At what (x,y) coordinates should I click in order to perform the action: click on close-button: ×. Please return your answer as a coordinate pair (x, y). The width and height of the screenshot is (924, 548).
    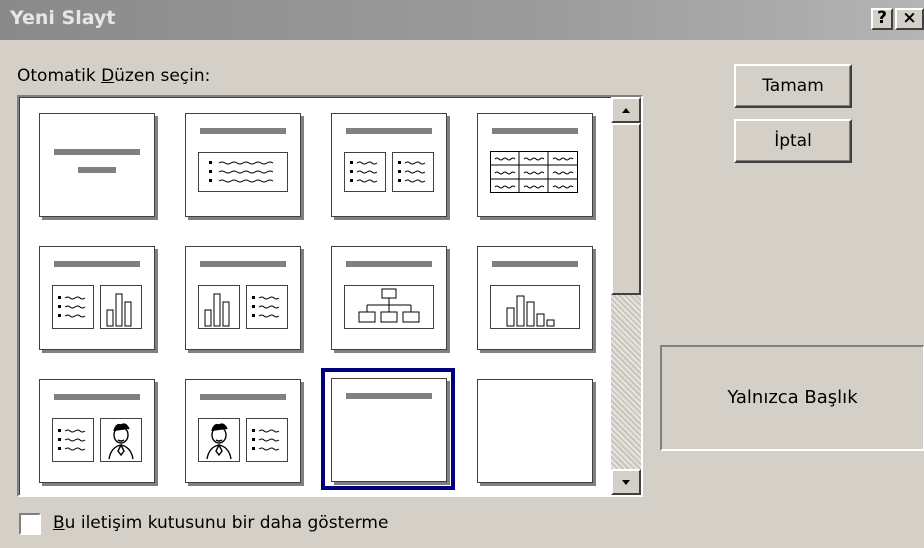
    Looking at the image, I should click on (909, 19).